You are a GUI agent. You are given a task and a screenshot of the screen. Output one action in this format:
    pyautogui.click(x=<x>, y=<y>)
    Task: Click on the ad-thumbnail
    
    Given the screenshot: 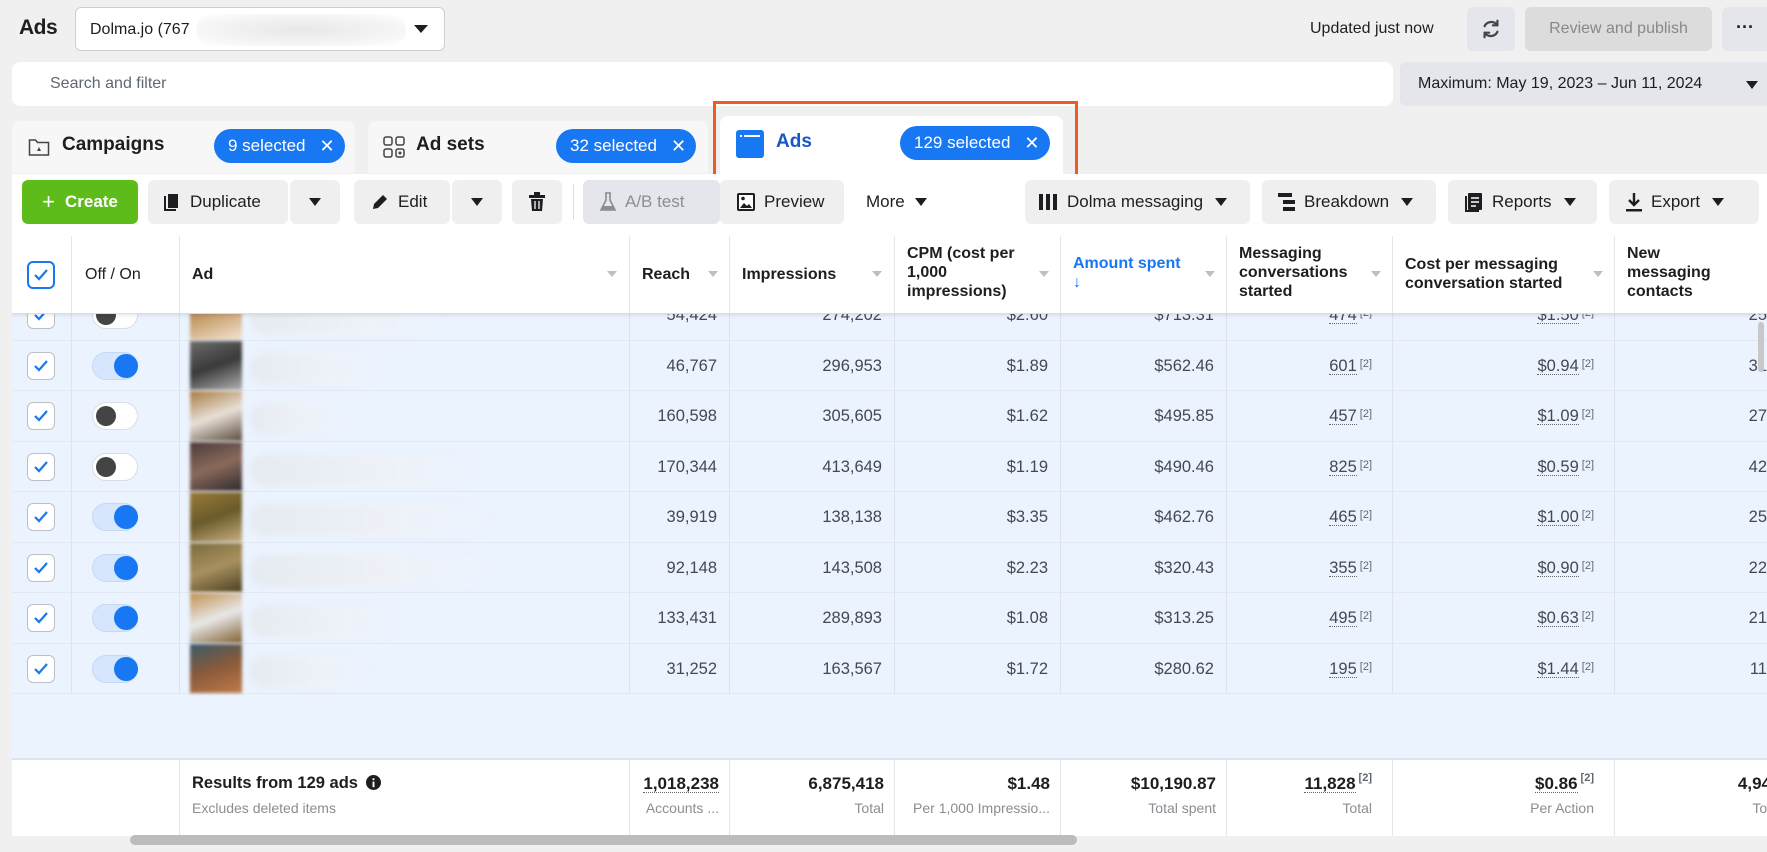 What is the action you would take?
    pyautogui.click(x=216, y=416)
    